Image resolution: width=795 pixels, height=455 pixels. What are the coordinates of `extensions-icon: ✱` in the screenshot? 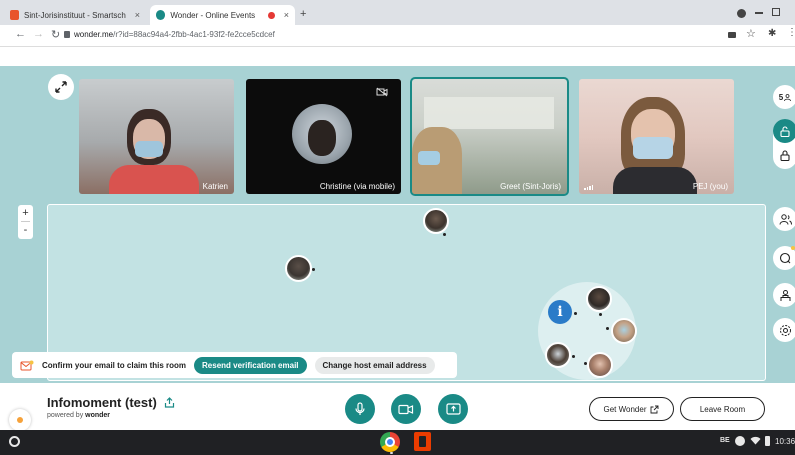 It's located at (772, 33).